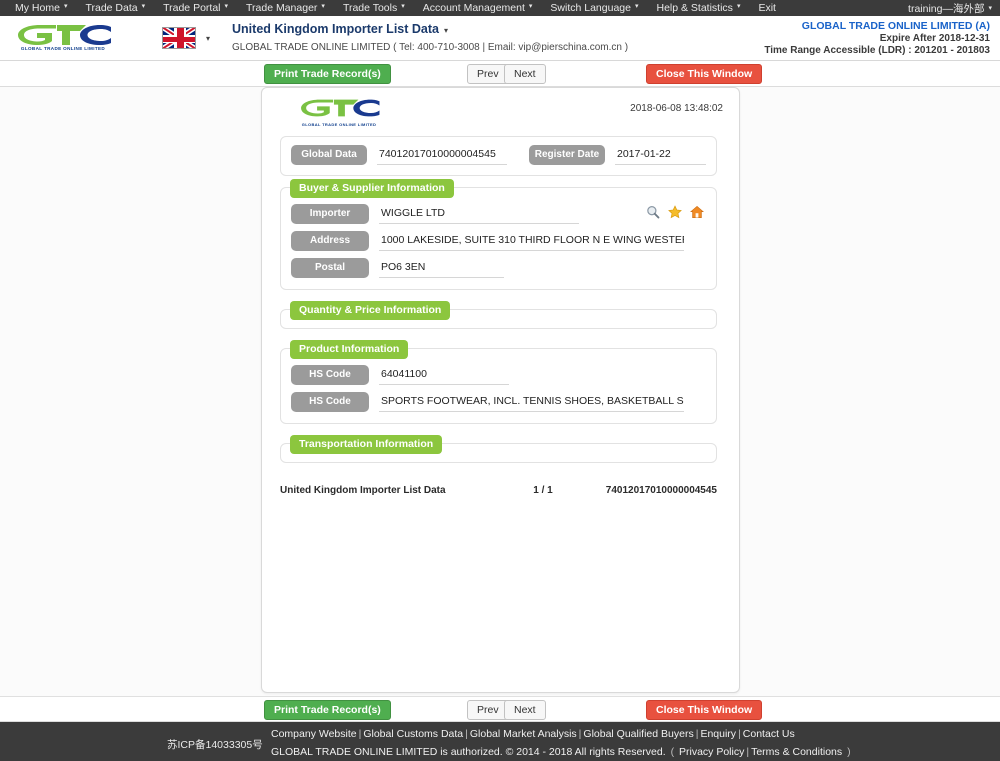 This screenshot has width=1000, height=761. I want to click on country-flag-selector: ▾, so click(186, 38).